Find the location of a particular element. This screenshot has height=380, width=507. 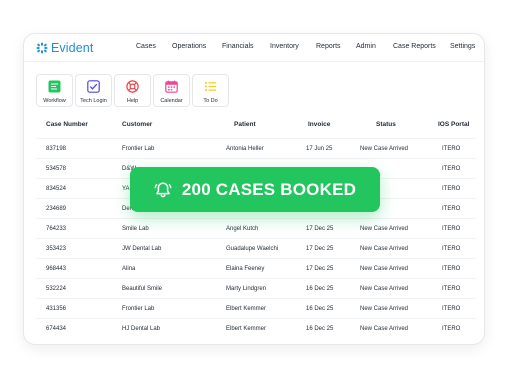

toast-message: 200 CASES BOOKED is located at coordinates (269, 189).